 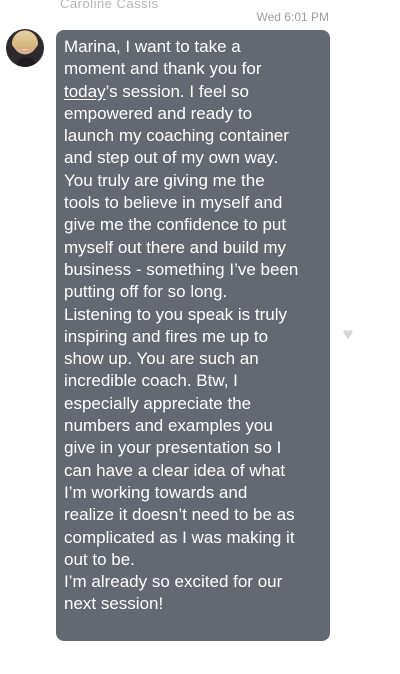 What do you see at coordinates (85, 91) in the screenshot?
I see `message-link-today: today` at bounding box center [85, 91].